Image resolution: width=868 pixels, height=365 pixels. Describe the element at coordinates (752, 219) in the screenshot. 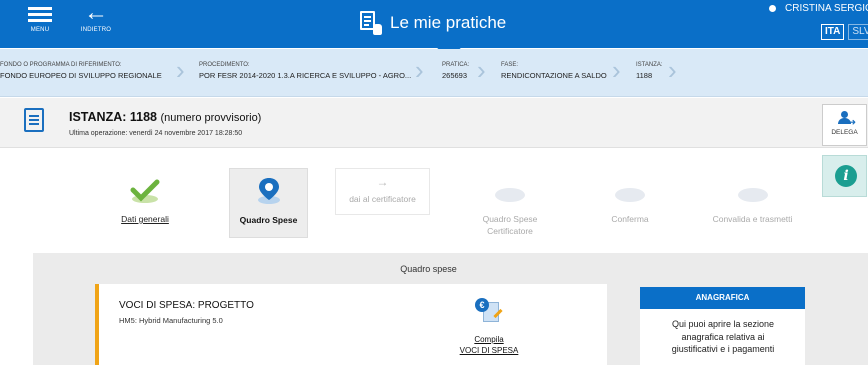

I see `step-label: Convalida e trasmetti` at that location.